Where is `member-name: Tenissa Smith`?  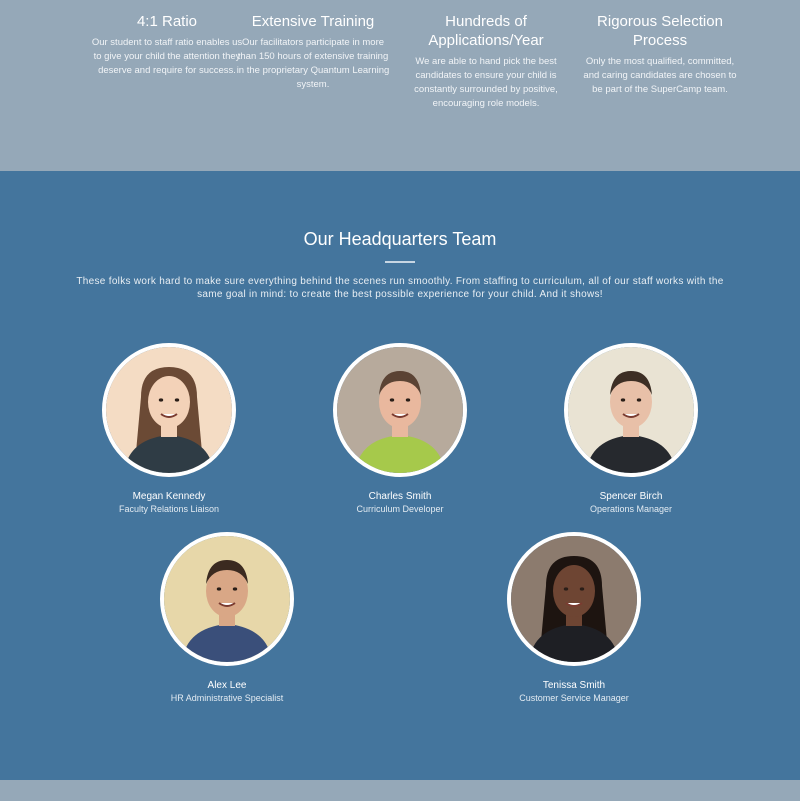
member-name: Tenissa Smith is located at coordinates (574, 685).